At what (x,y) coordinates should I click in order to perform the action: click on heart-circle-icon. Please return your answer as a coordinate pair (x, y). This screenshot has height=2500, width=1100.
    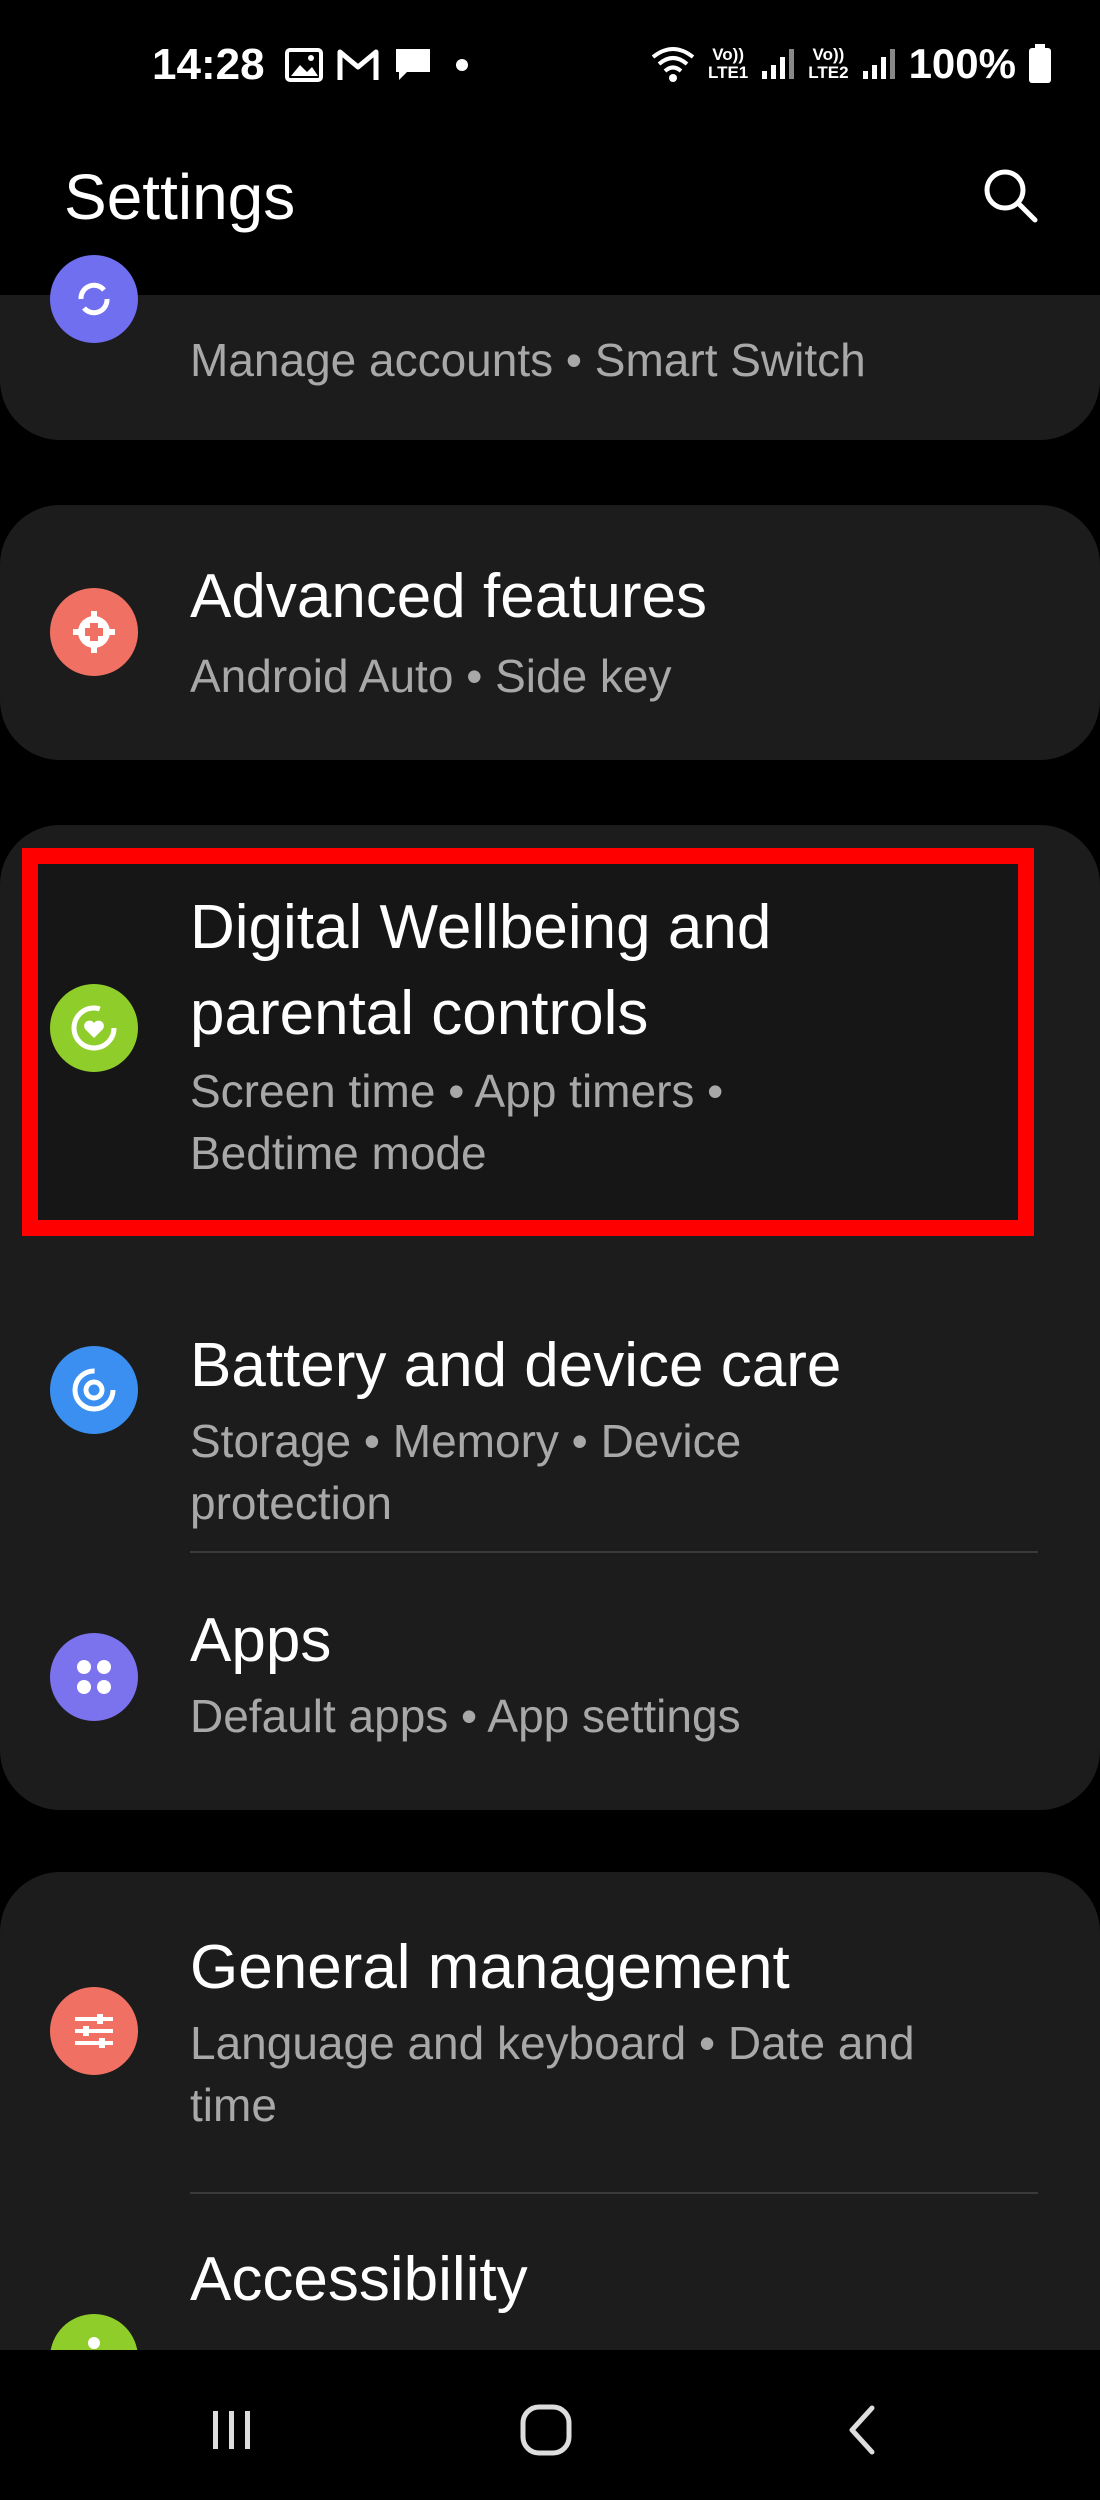
    Looking at the image, I should click on (94, 1028).